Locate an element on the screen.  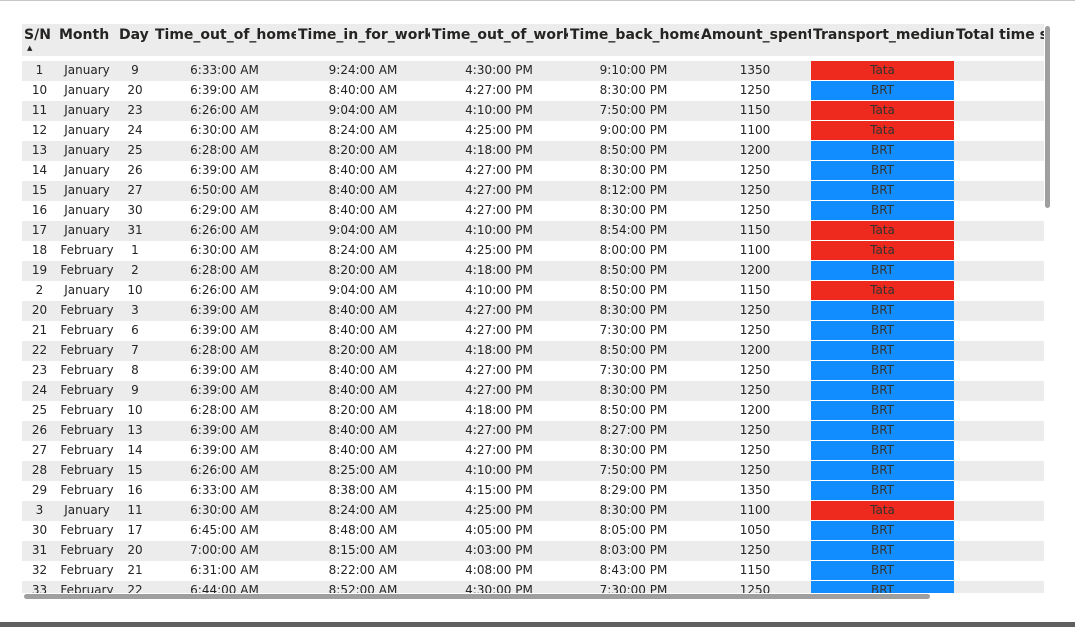
cell-day: 3 is located at coordinates (135, 310).